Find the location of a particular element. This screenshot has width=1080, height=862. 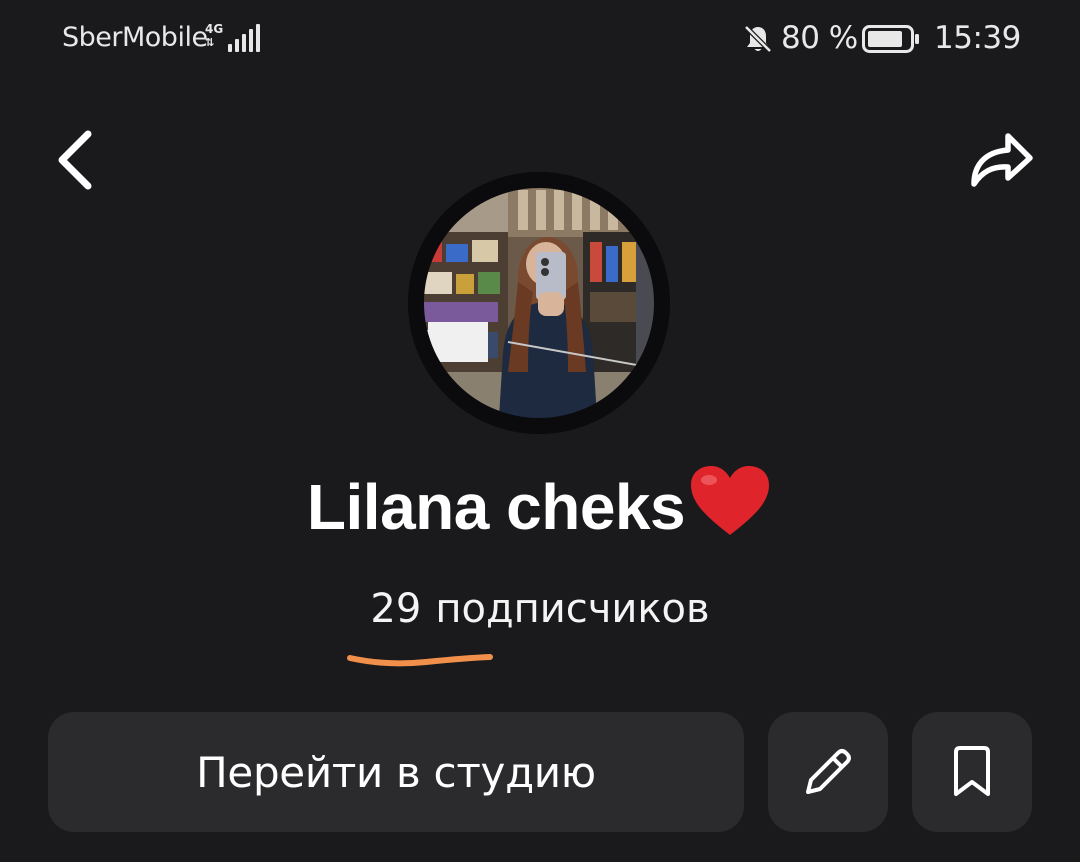

bookmark-icon is located at coordinates (972, 771).